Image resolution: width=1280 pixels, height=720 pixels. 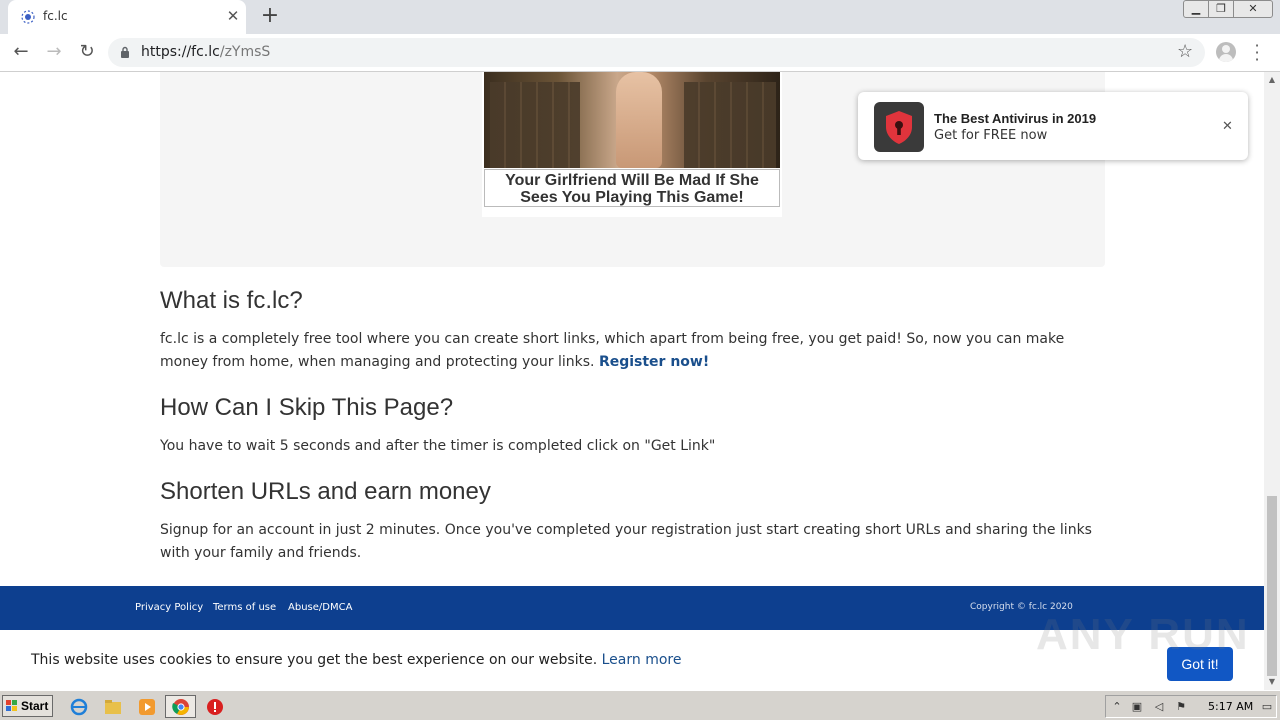 I want to click on new-tab-button: +, so click(x=270, y=17).